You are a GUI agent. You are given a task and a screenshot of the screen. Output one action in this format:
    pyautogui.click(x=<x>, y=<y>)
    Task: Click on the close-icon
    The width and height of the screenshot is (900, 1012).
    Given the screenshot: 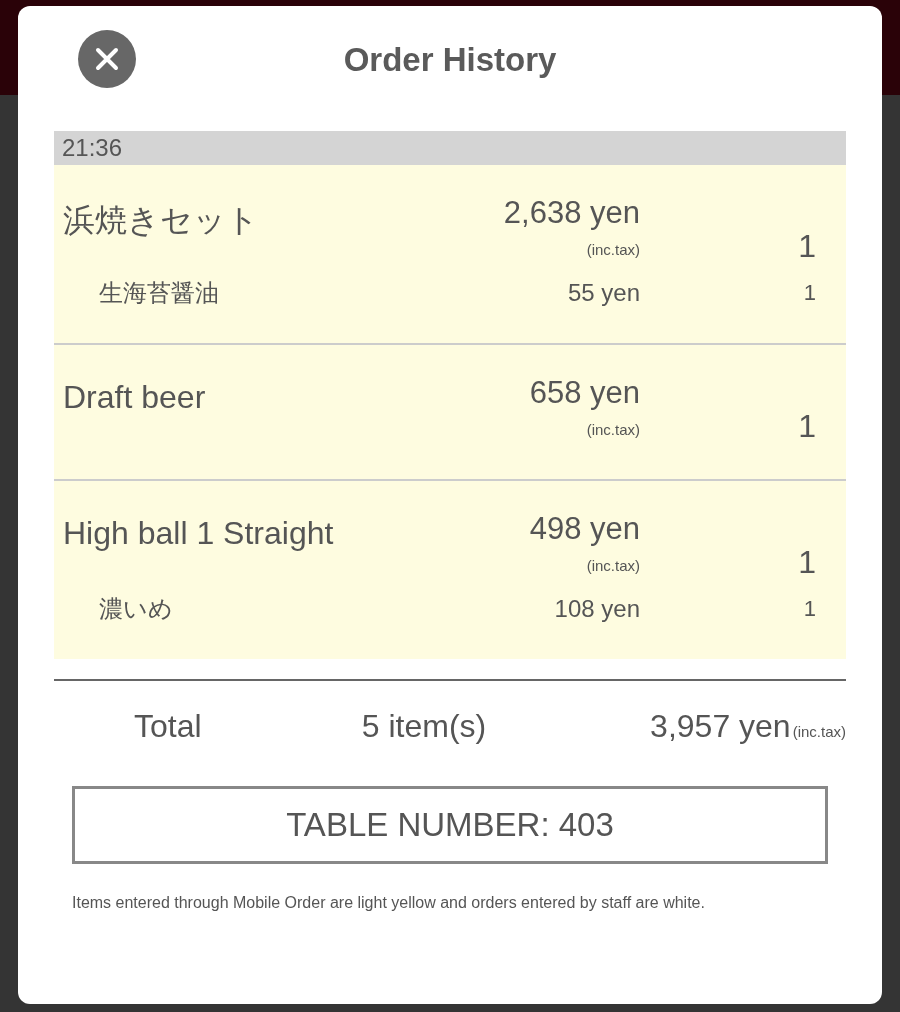 What is the action you would take?
    pyautogui.click(x=107, y=59)
    